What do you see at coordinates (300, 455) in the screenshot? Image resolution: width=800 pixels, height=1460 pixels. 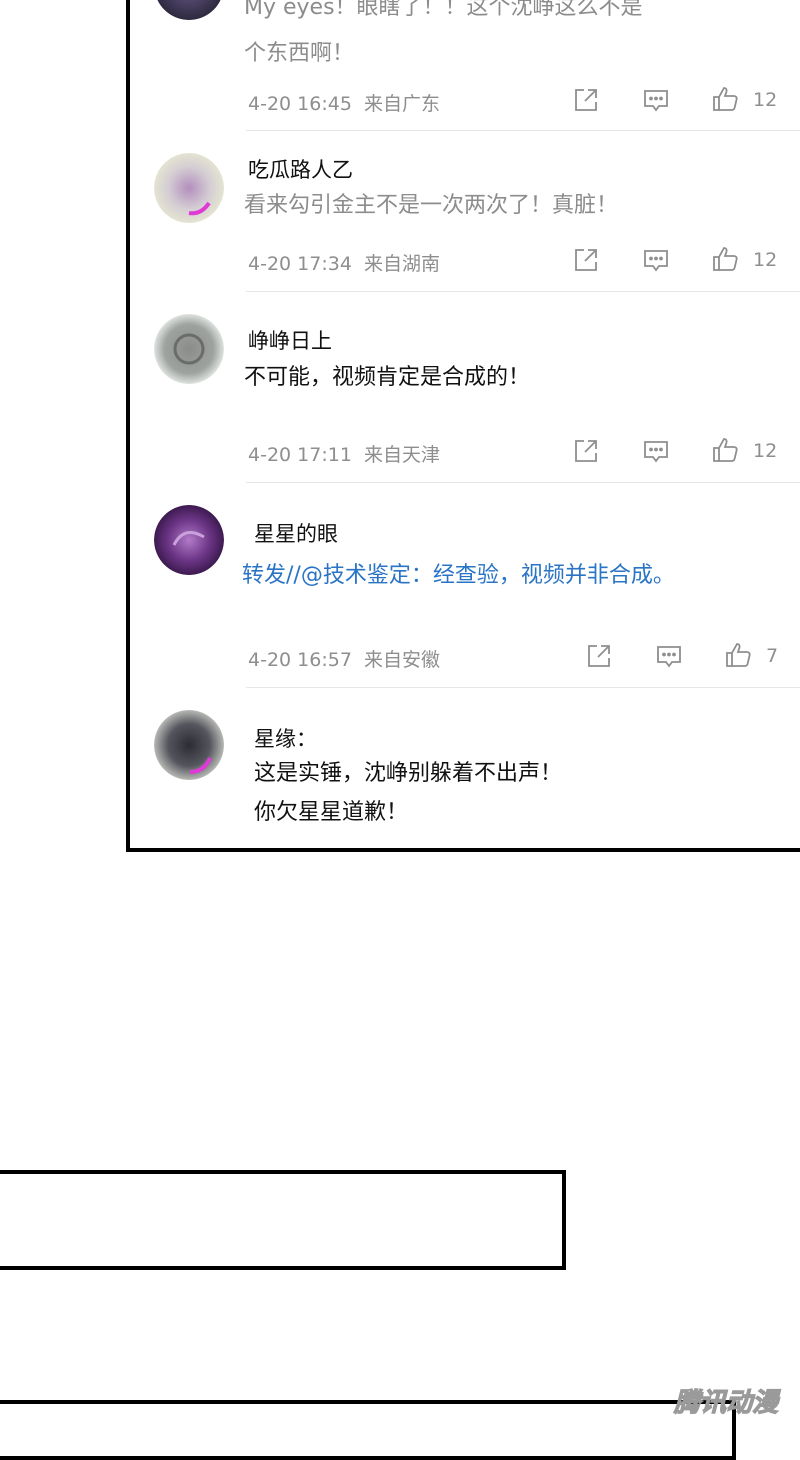 I see `comment-time: 4-20 17:11` at bounding box center [300, 455].